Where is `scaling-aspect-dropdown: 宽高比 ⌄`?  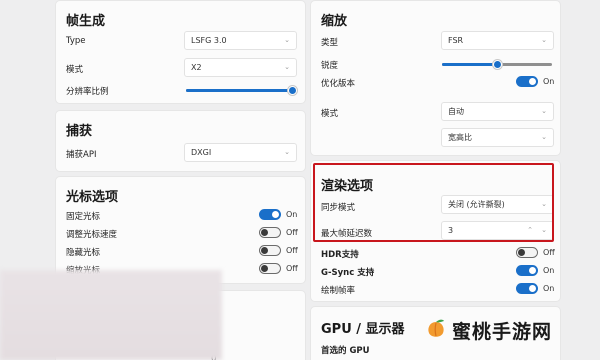 scaling-aspect-dropdown: 宽高比 ⌄ is located at coordinates (497, 137).